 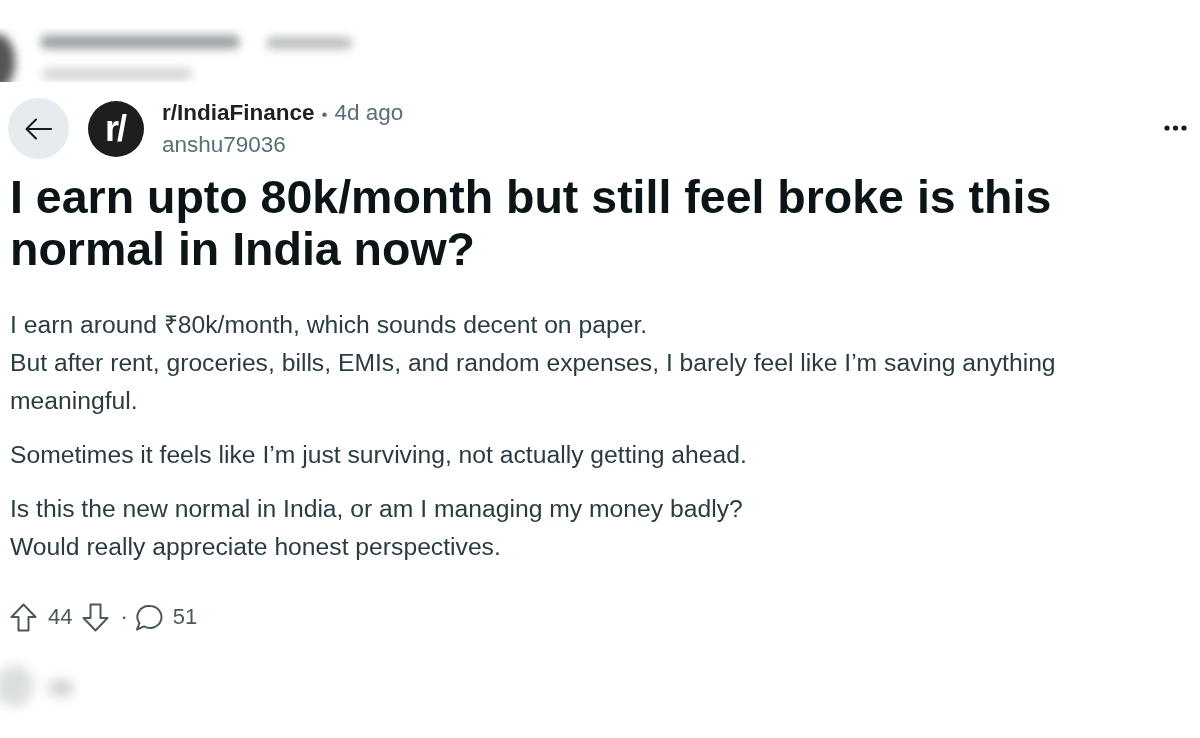 I want to click on back-arrow-icon, so click(x=38, y=128).